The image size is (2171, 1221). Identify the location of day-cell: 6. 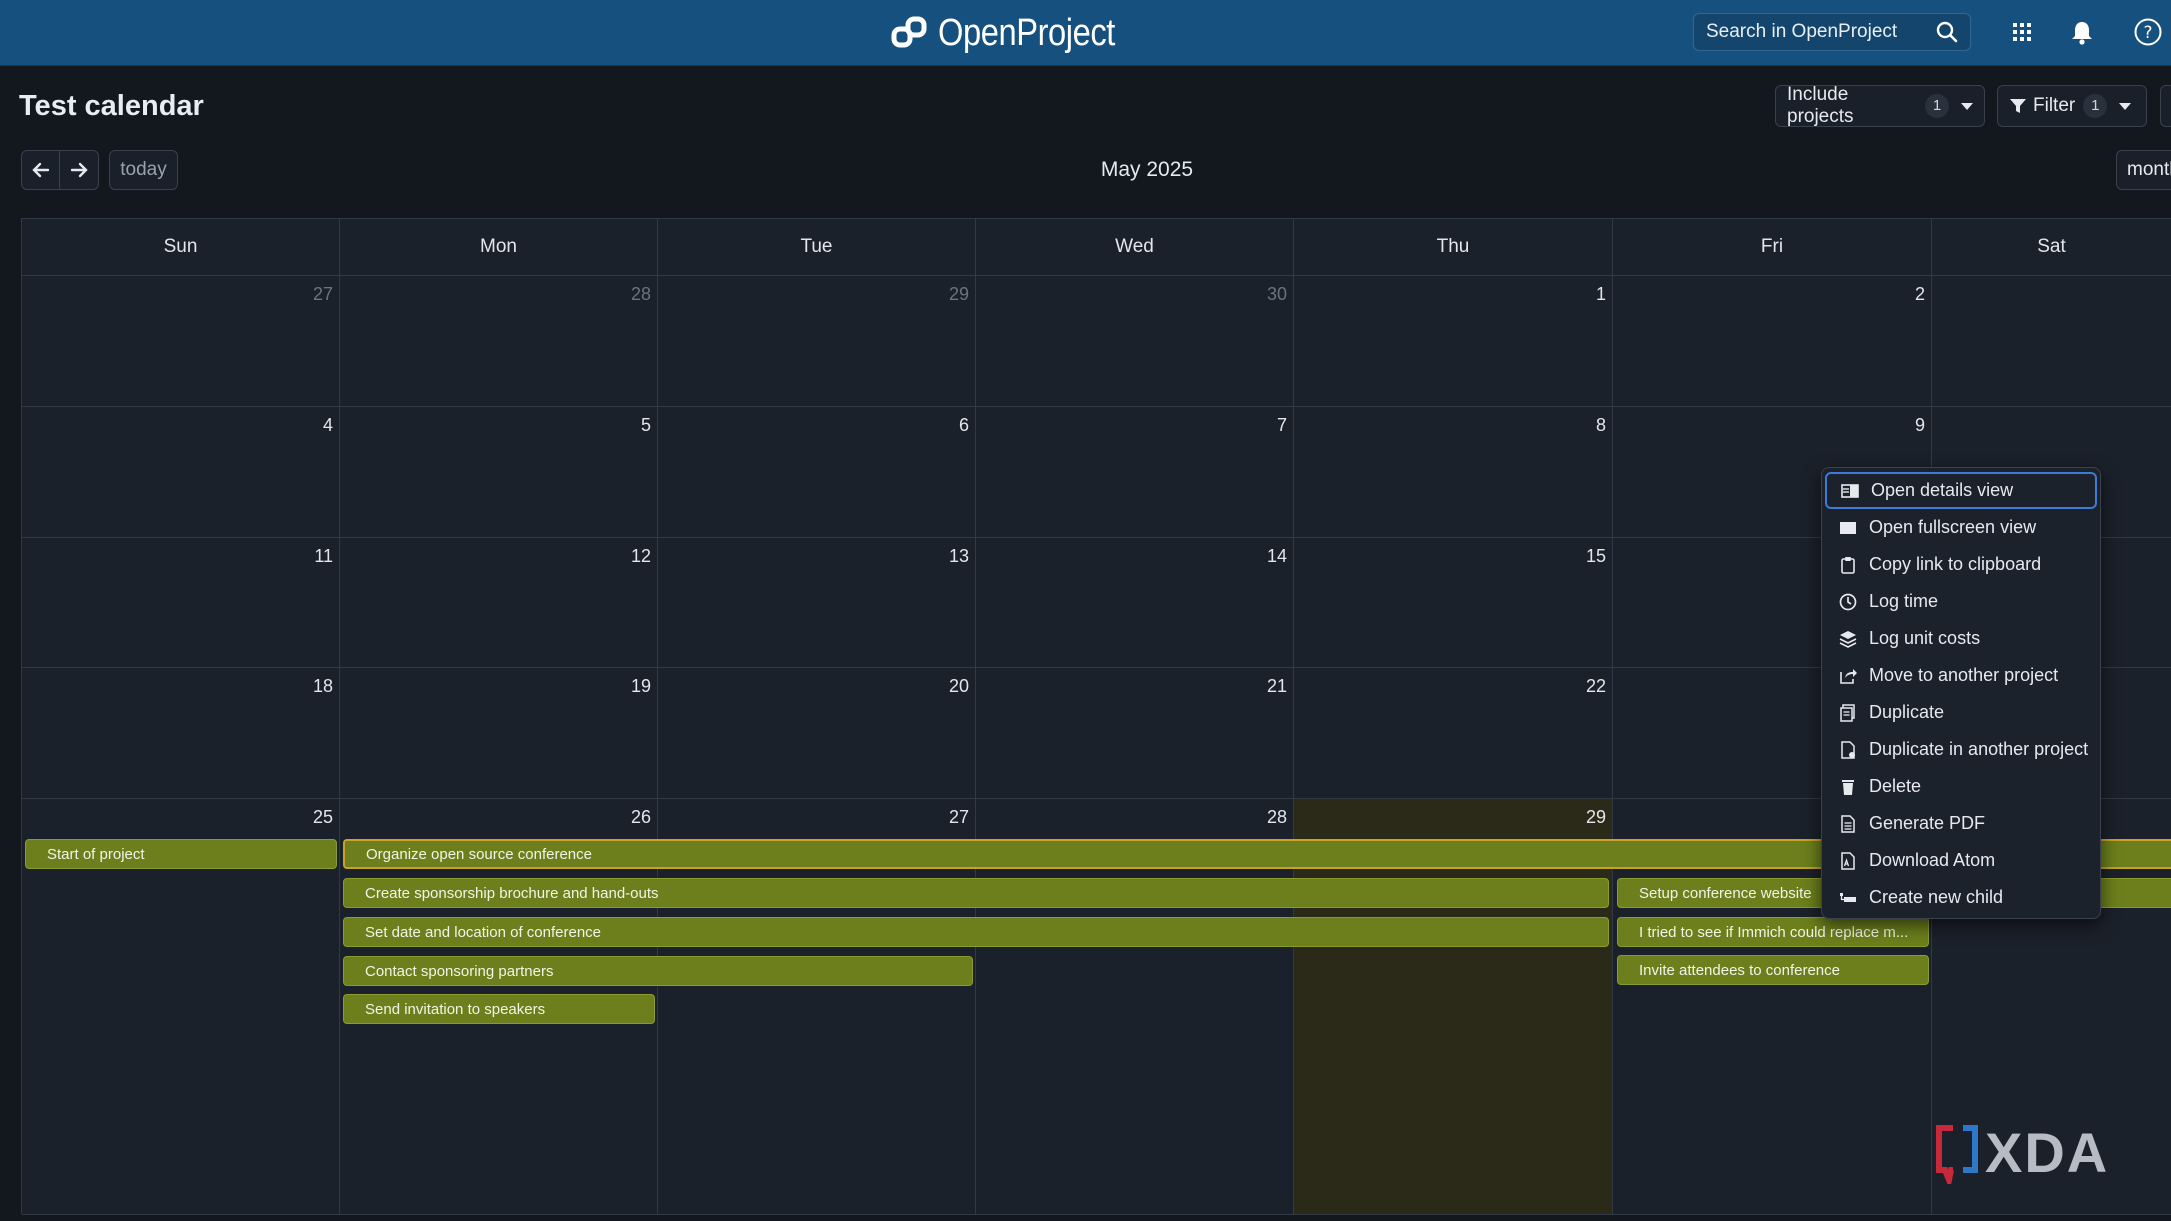
(817, 472).